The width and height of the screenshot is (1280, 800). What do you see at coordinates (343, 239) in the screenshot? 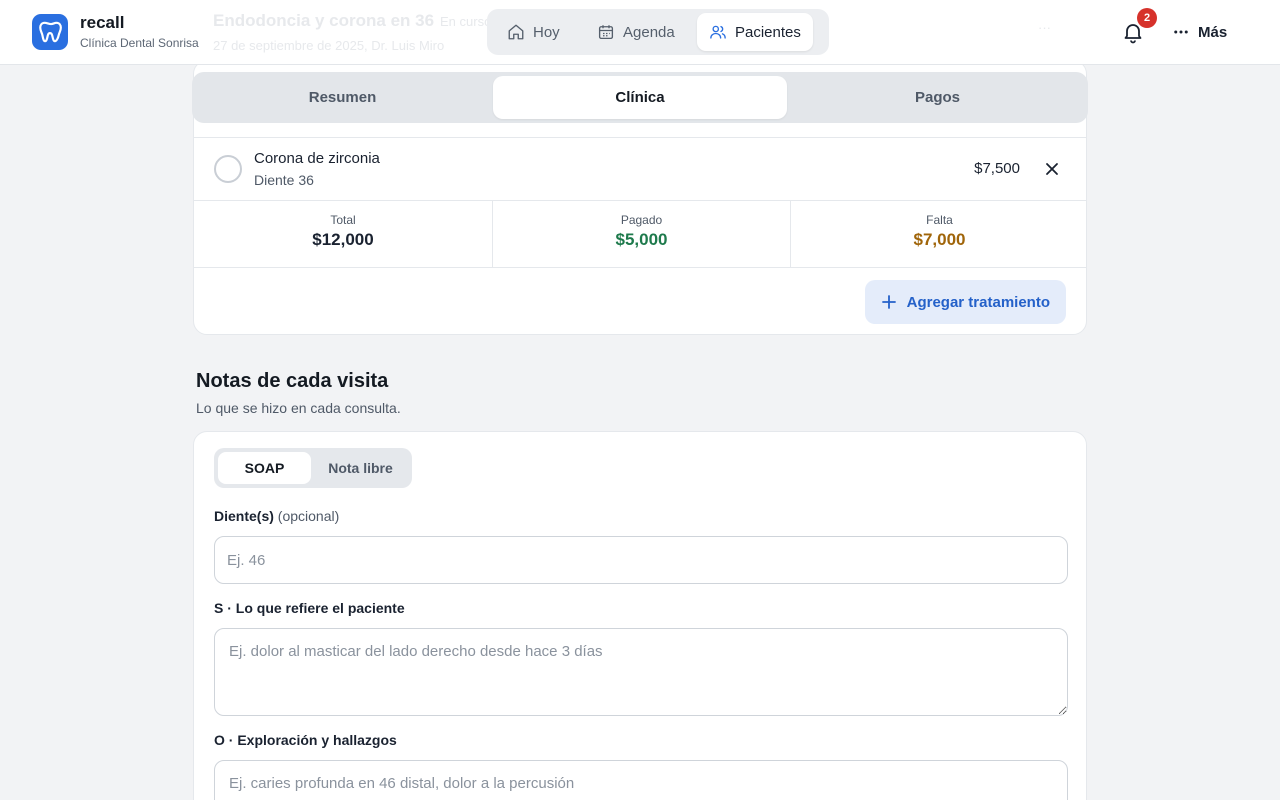
I see `total-value: $12,000` at bounding box center [343, 239].